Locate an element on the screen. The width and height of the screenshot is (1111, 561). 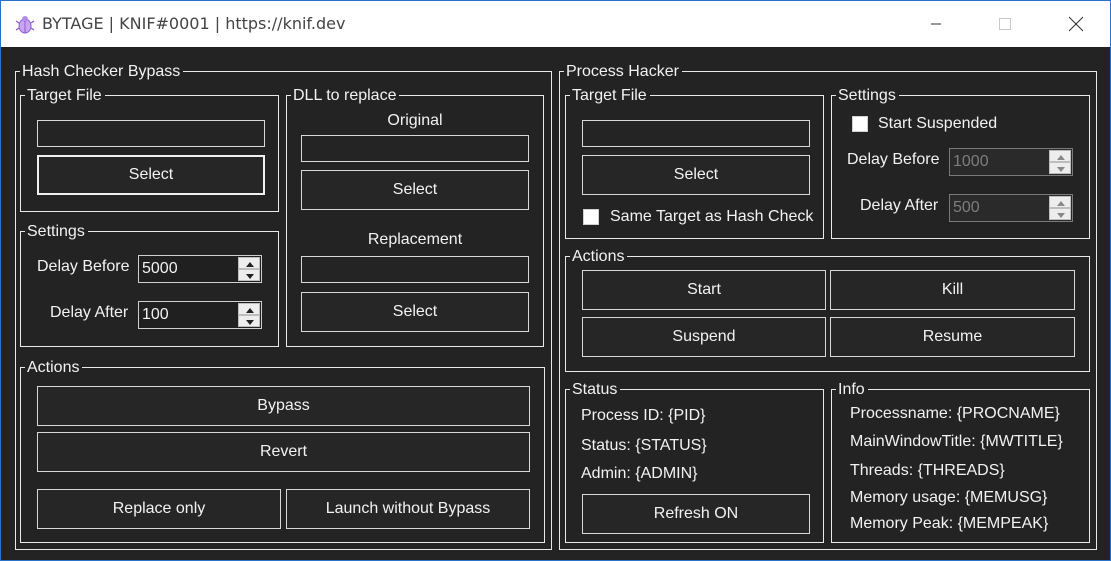
replace-only-button: Replace only is located at coordinates (159, 509).